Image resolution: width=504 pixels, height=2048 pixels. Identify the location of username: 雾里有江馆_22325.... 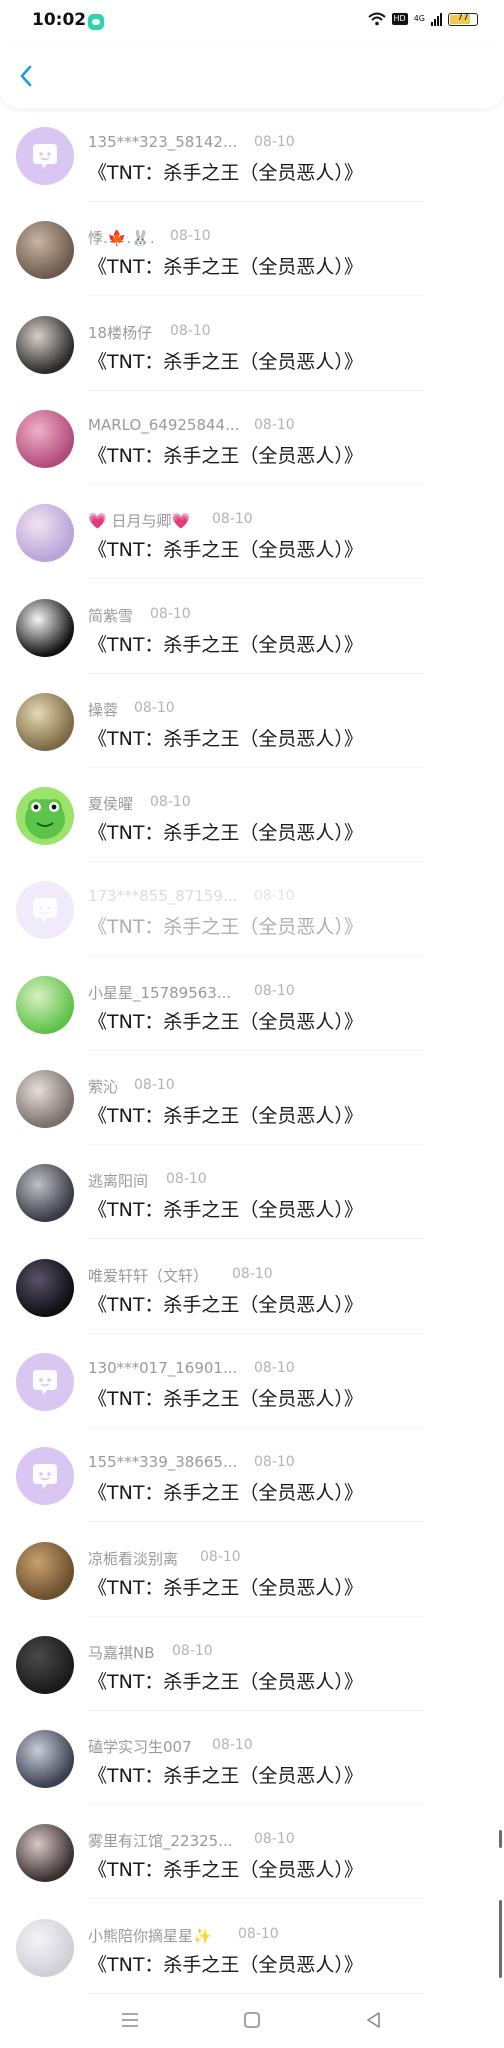
(160, 1841).